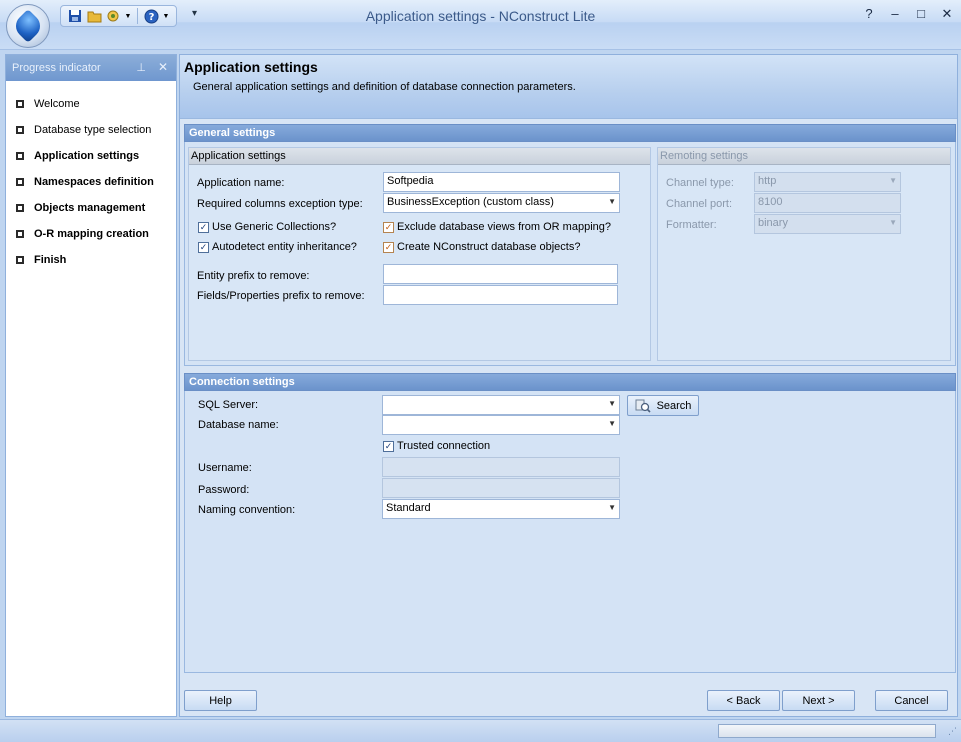 This screenshot has width=961, height=742. Describe the element at coordinates (501, 488) in the screenshot. I see `password-input` at that location.